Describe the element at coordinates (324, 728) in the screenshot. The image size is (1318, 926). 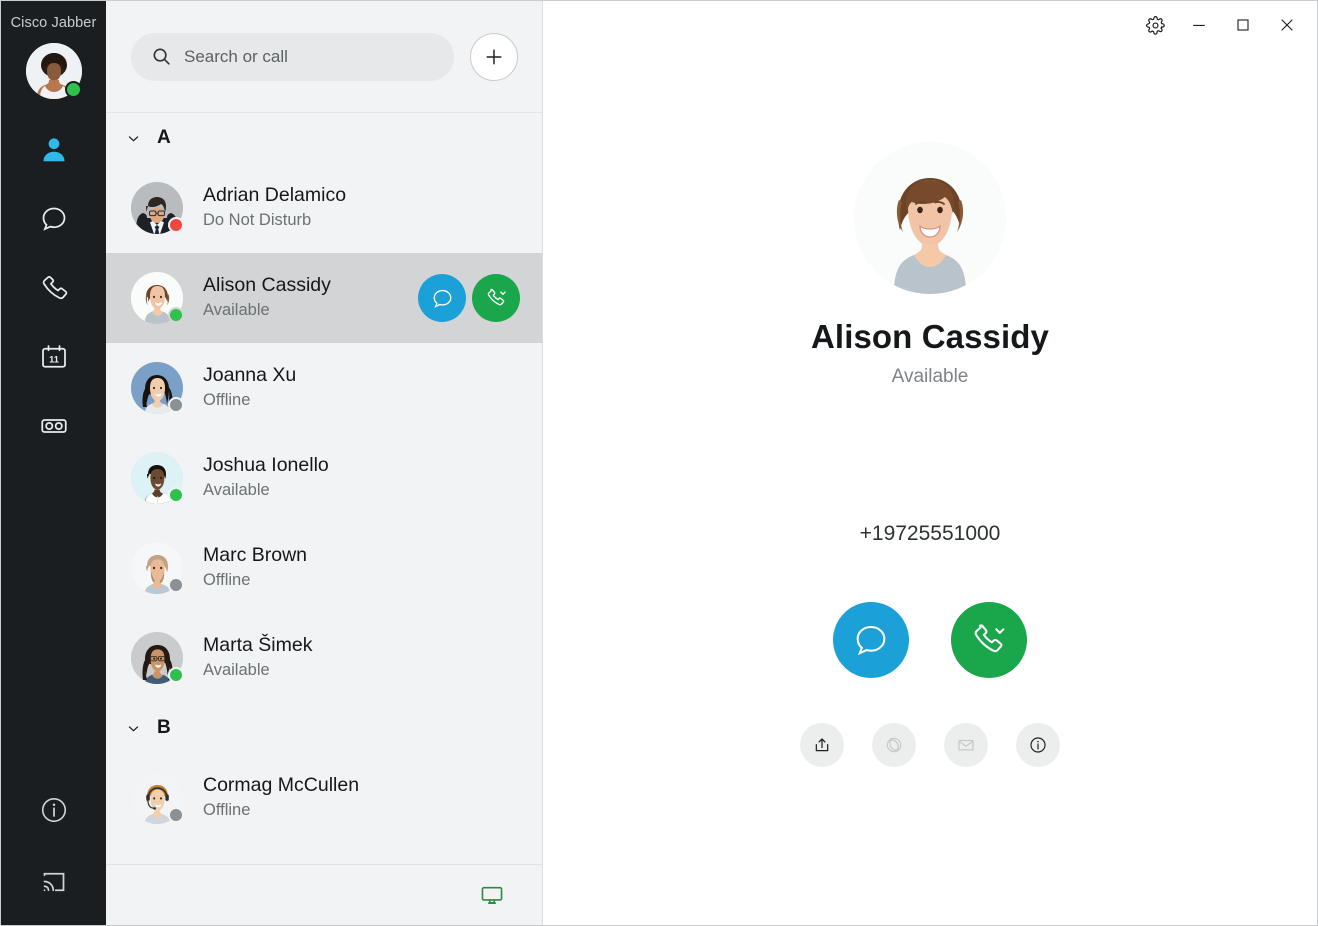
I see `contact-group-header-B: B` at that location.